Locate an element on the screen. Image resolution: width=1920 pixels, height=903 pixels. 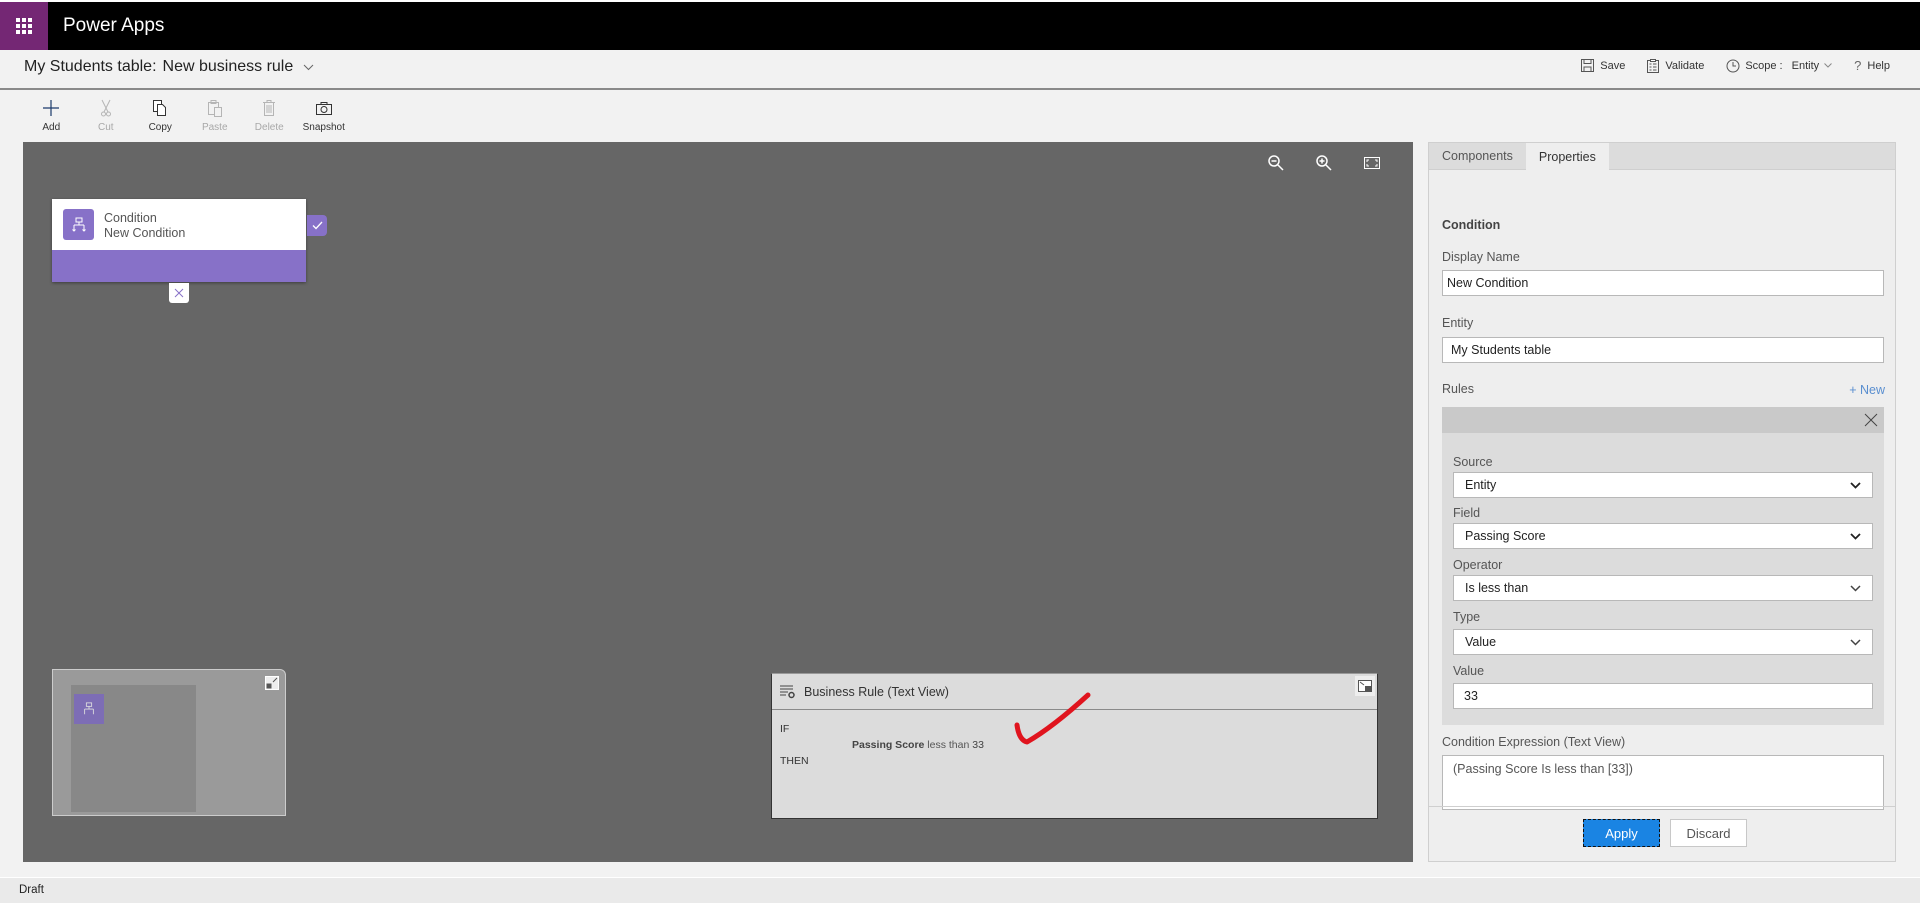
expand-icon is located at coordinates (1365, 686).